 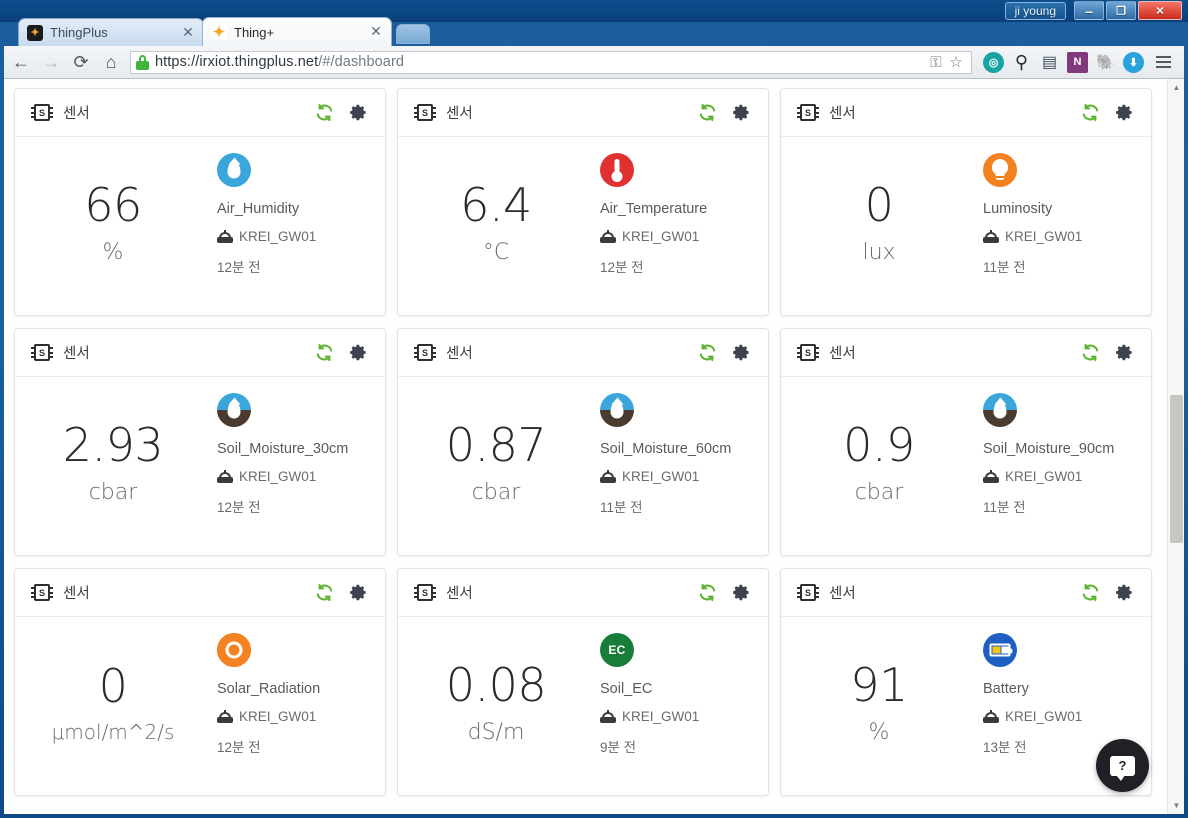 I want to click on browser-menu-button, so click(x=1163, y=62).